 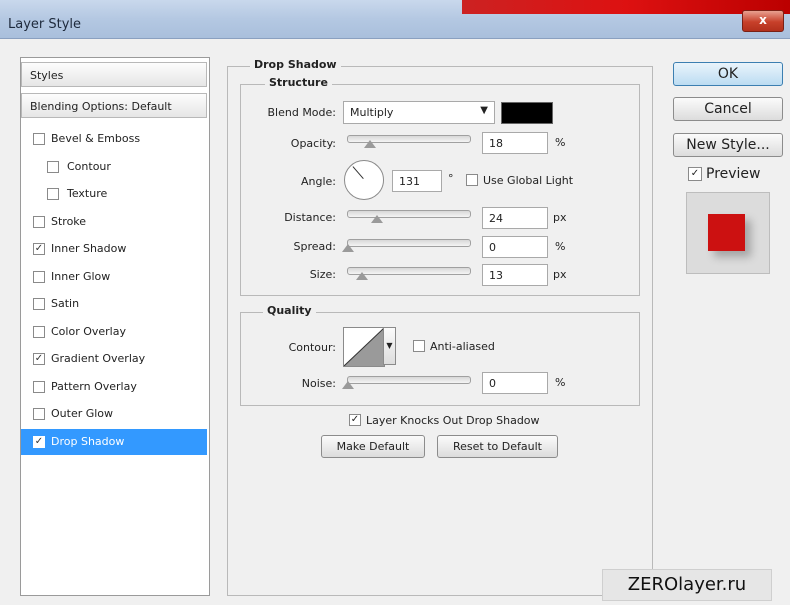 I want to click on style-item-label: Outer Glow, so click(x=82, y=413).